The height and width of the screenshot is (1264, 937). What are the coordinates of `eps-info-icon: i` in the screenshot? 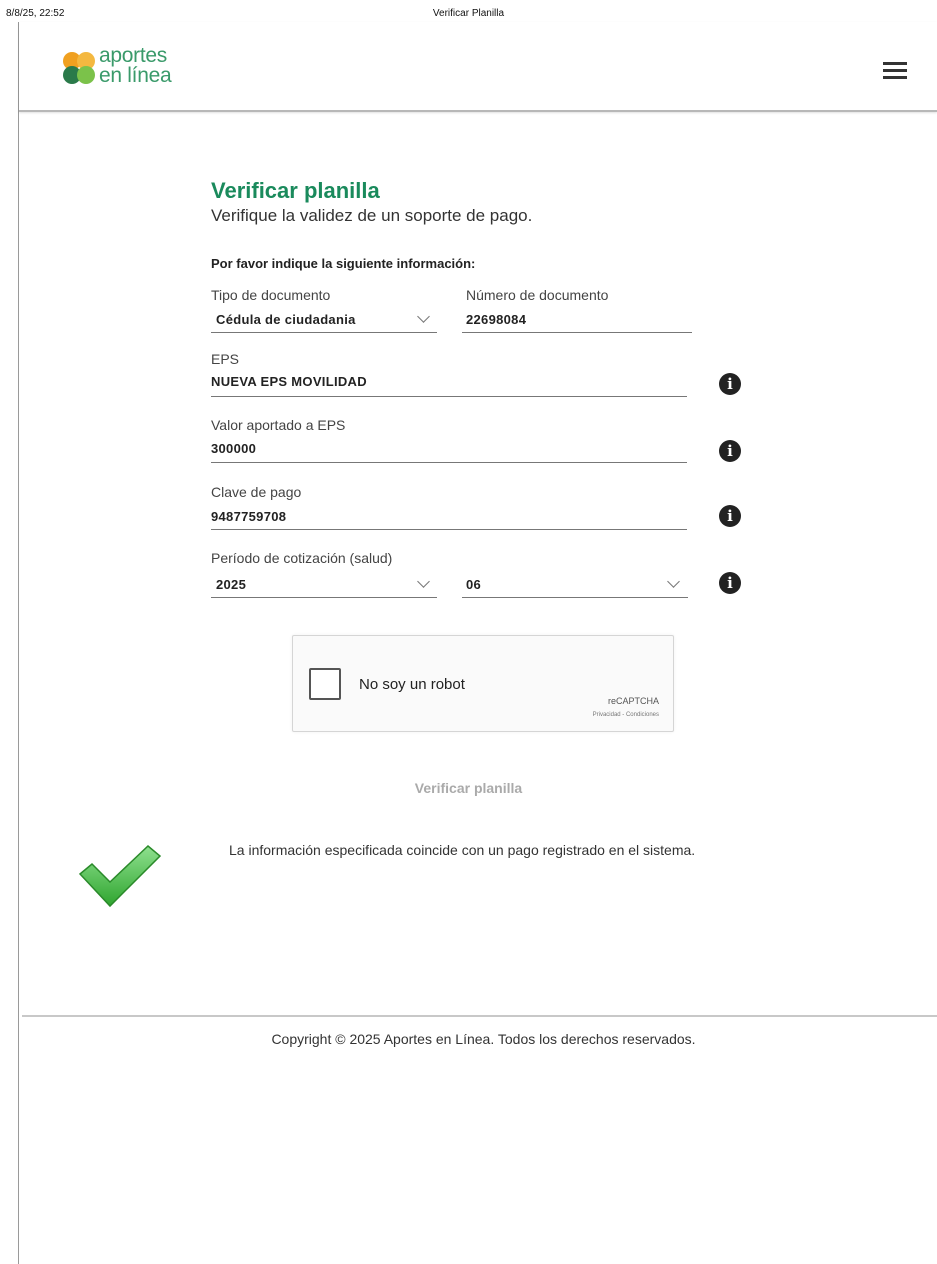 It's located at (730, 384).